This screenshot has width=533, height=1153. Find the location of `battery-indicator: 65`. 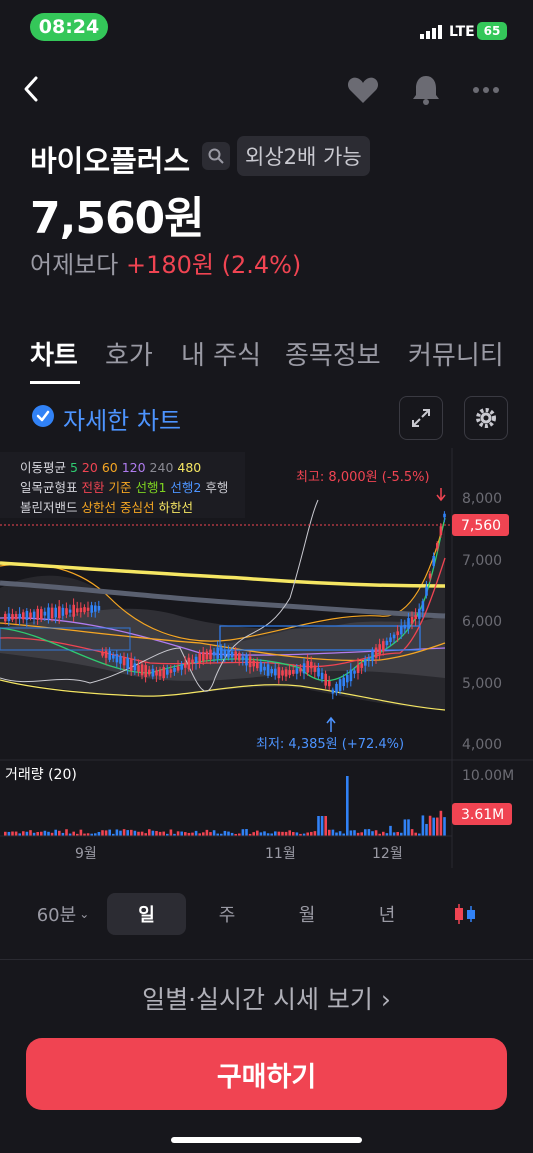

battery-indicator: 65 is located at coordinates (492, 31).